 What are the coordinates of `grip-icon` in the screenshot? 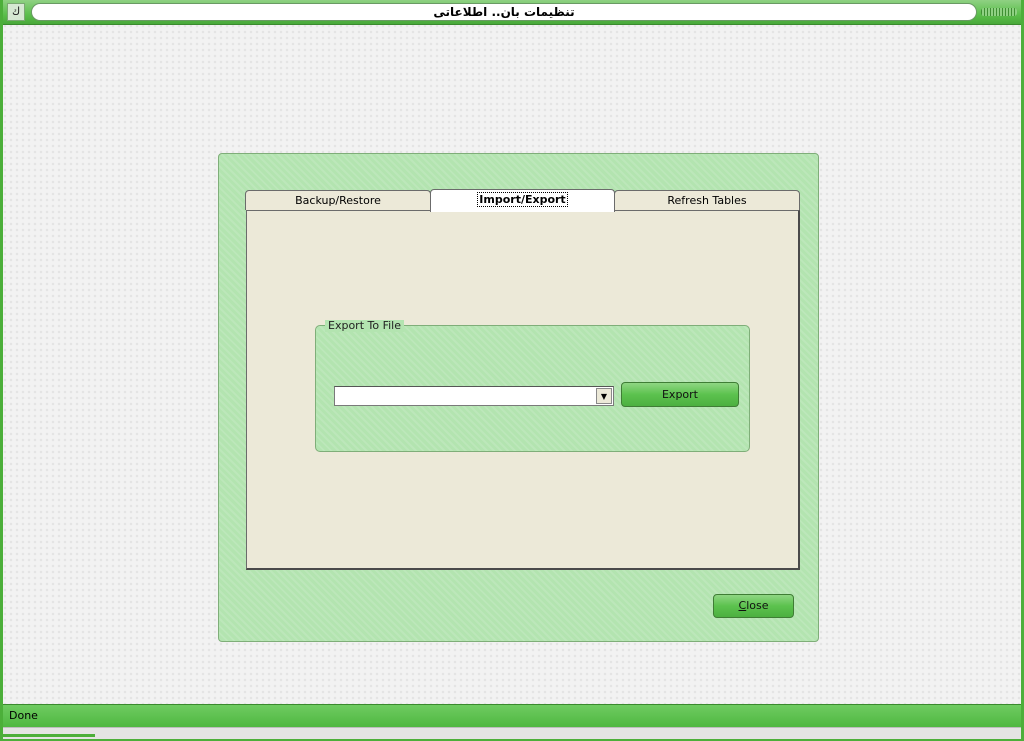 It's located at (999, 12).